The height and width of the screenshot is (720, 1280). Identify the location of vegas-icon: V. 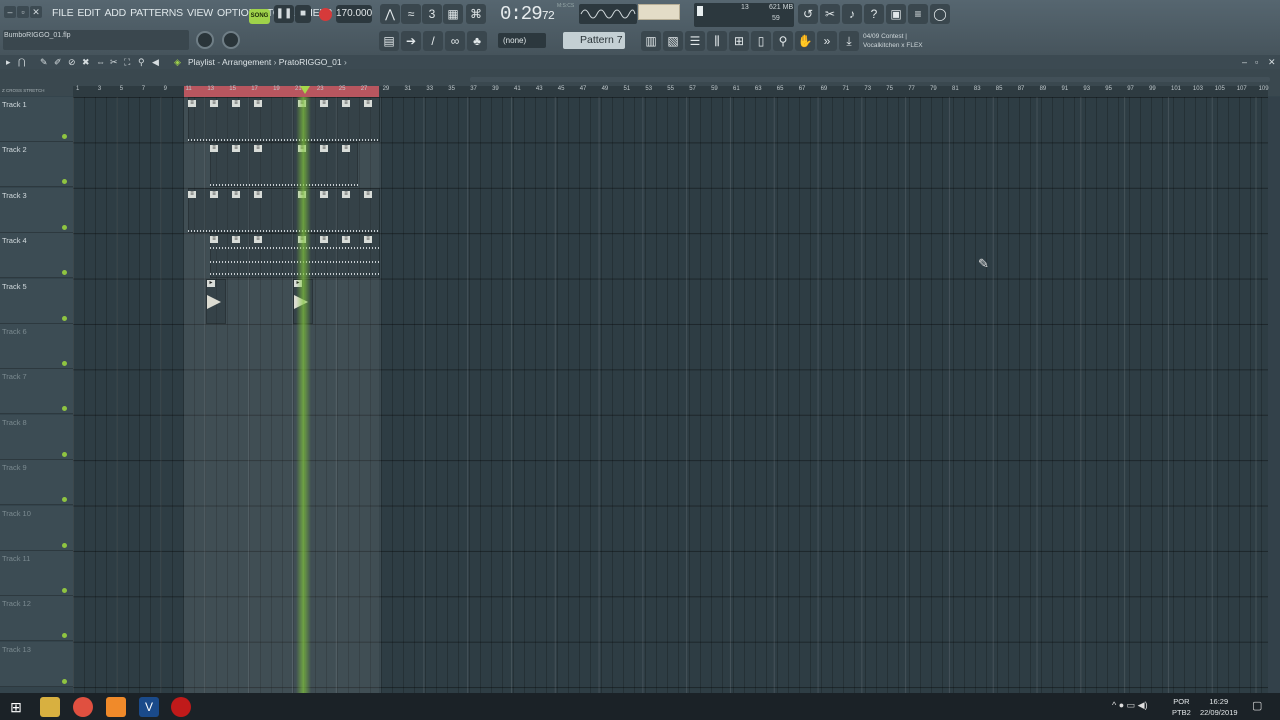
(149, 707).